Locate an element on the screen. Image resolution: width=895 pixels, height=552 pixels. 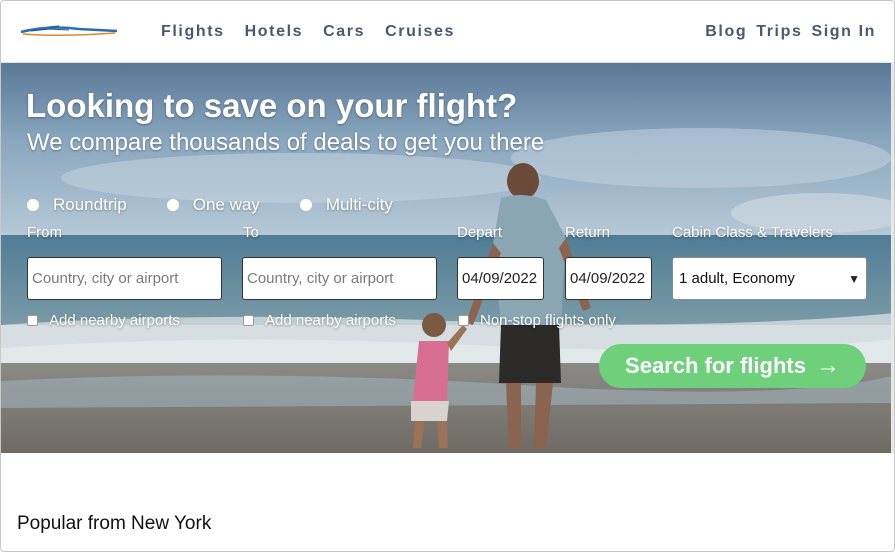
trip-type-label: One way is located at coordinates (226, 204).